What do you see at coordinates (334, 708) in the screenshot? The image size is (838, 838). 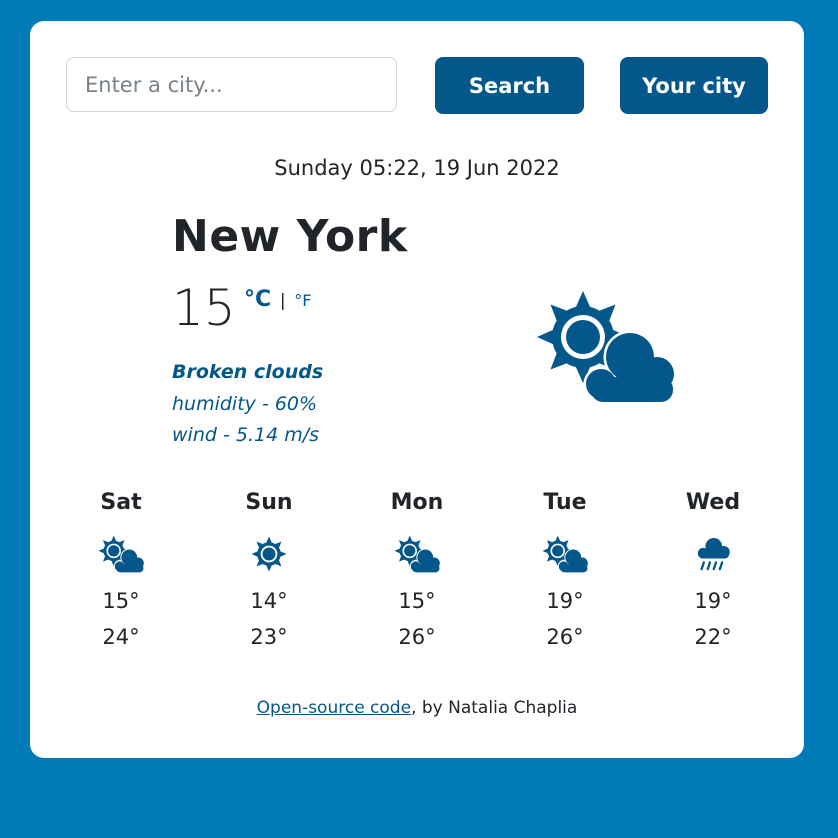 I see `open-source-link: Open-source code` at bounding box center [334, 708].